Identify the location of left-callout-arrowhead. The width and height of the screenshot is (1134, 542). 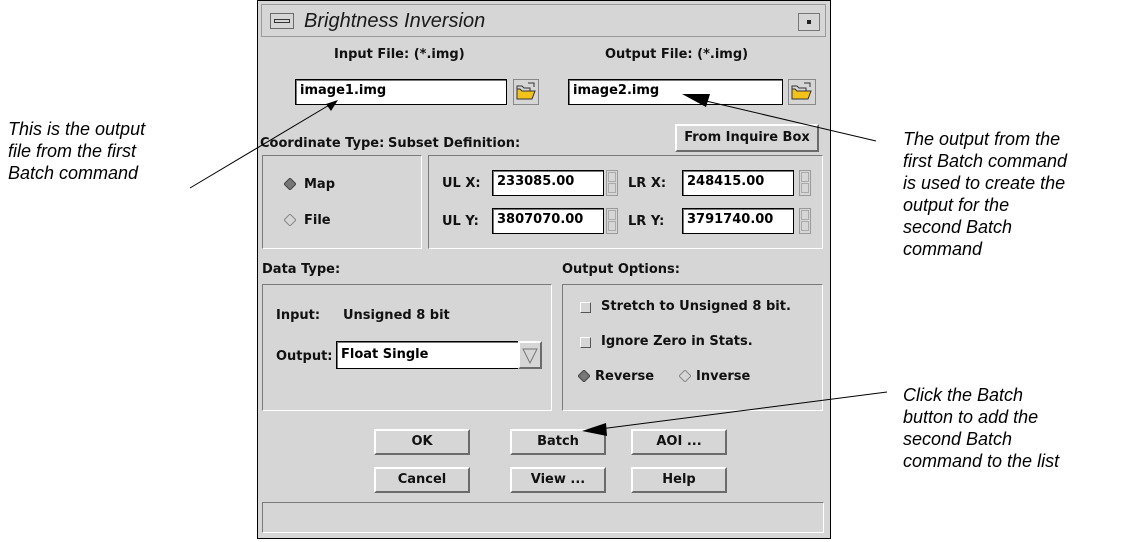
(332, 105).